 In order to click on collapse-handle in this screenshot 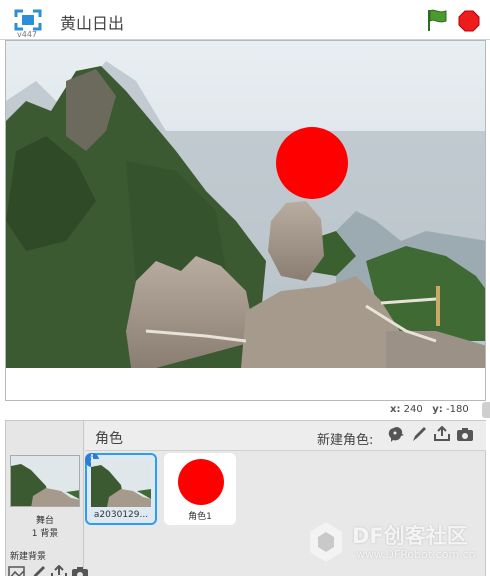, I will do `click(486, 410)`.